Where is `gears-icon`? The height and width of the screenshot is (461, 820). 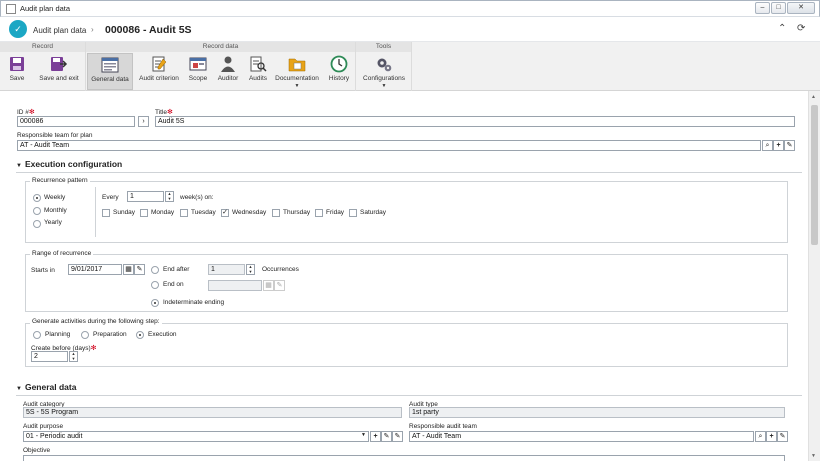 gears-icon is located at coordinates (384, 65).